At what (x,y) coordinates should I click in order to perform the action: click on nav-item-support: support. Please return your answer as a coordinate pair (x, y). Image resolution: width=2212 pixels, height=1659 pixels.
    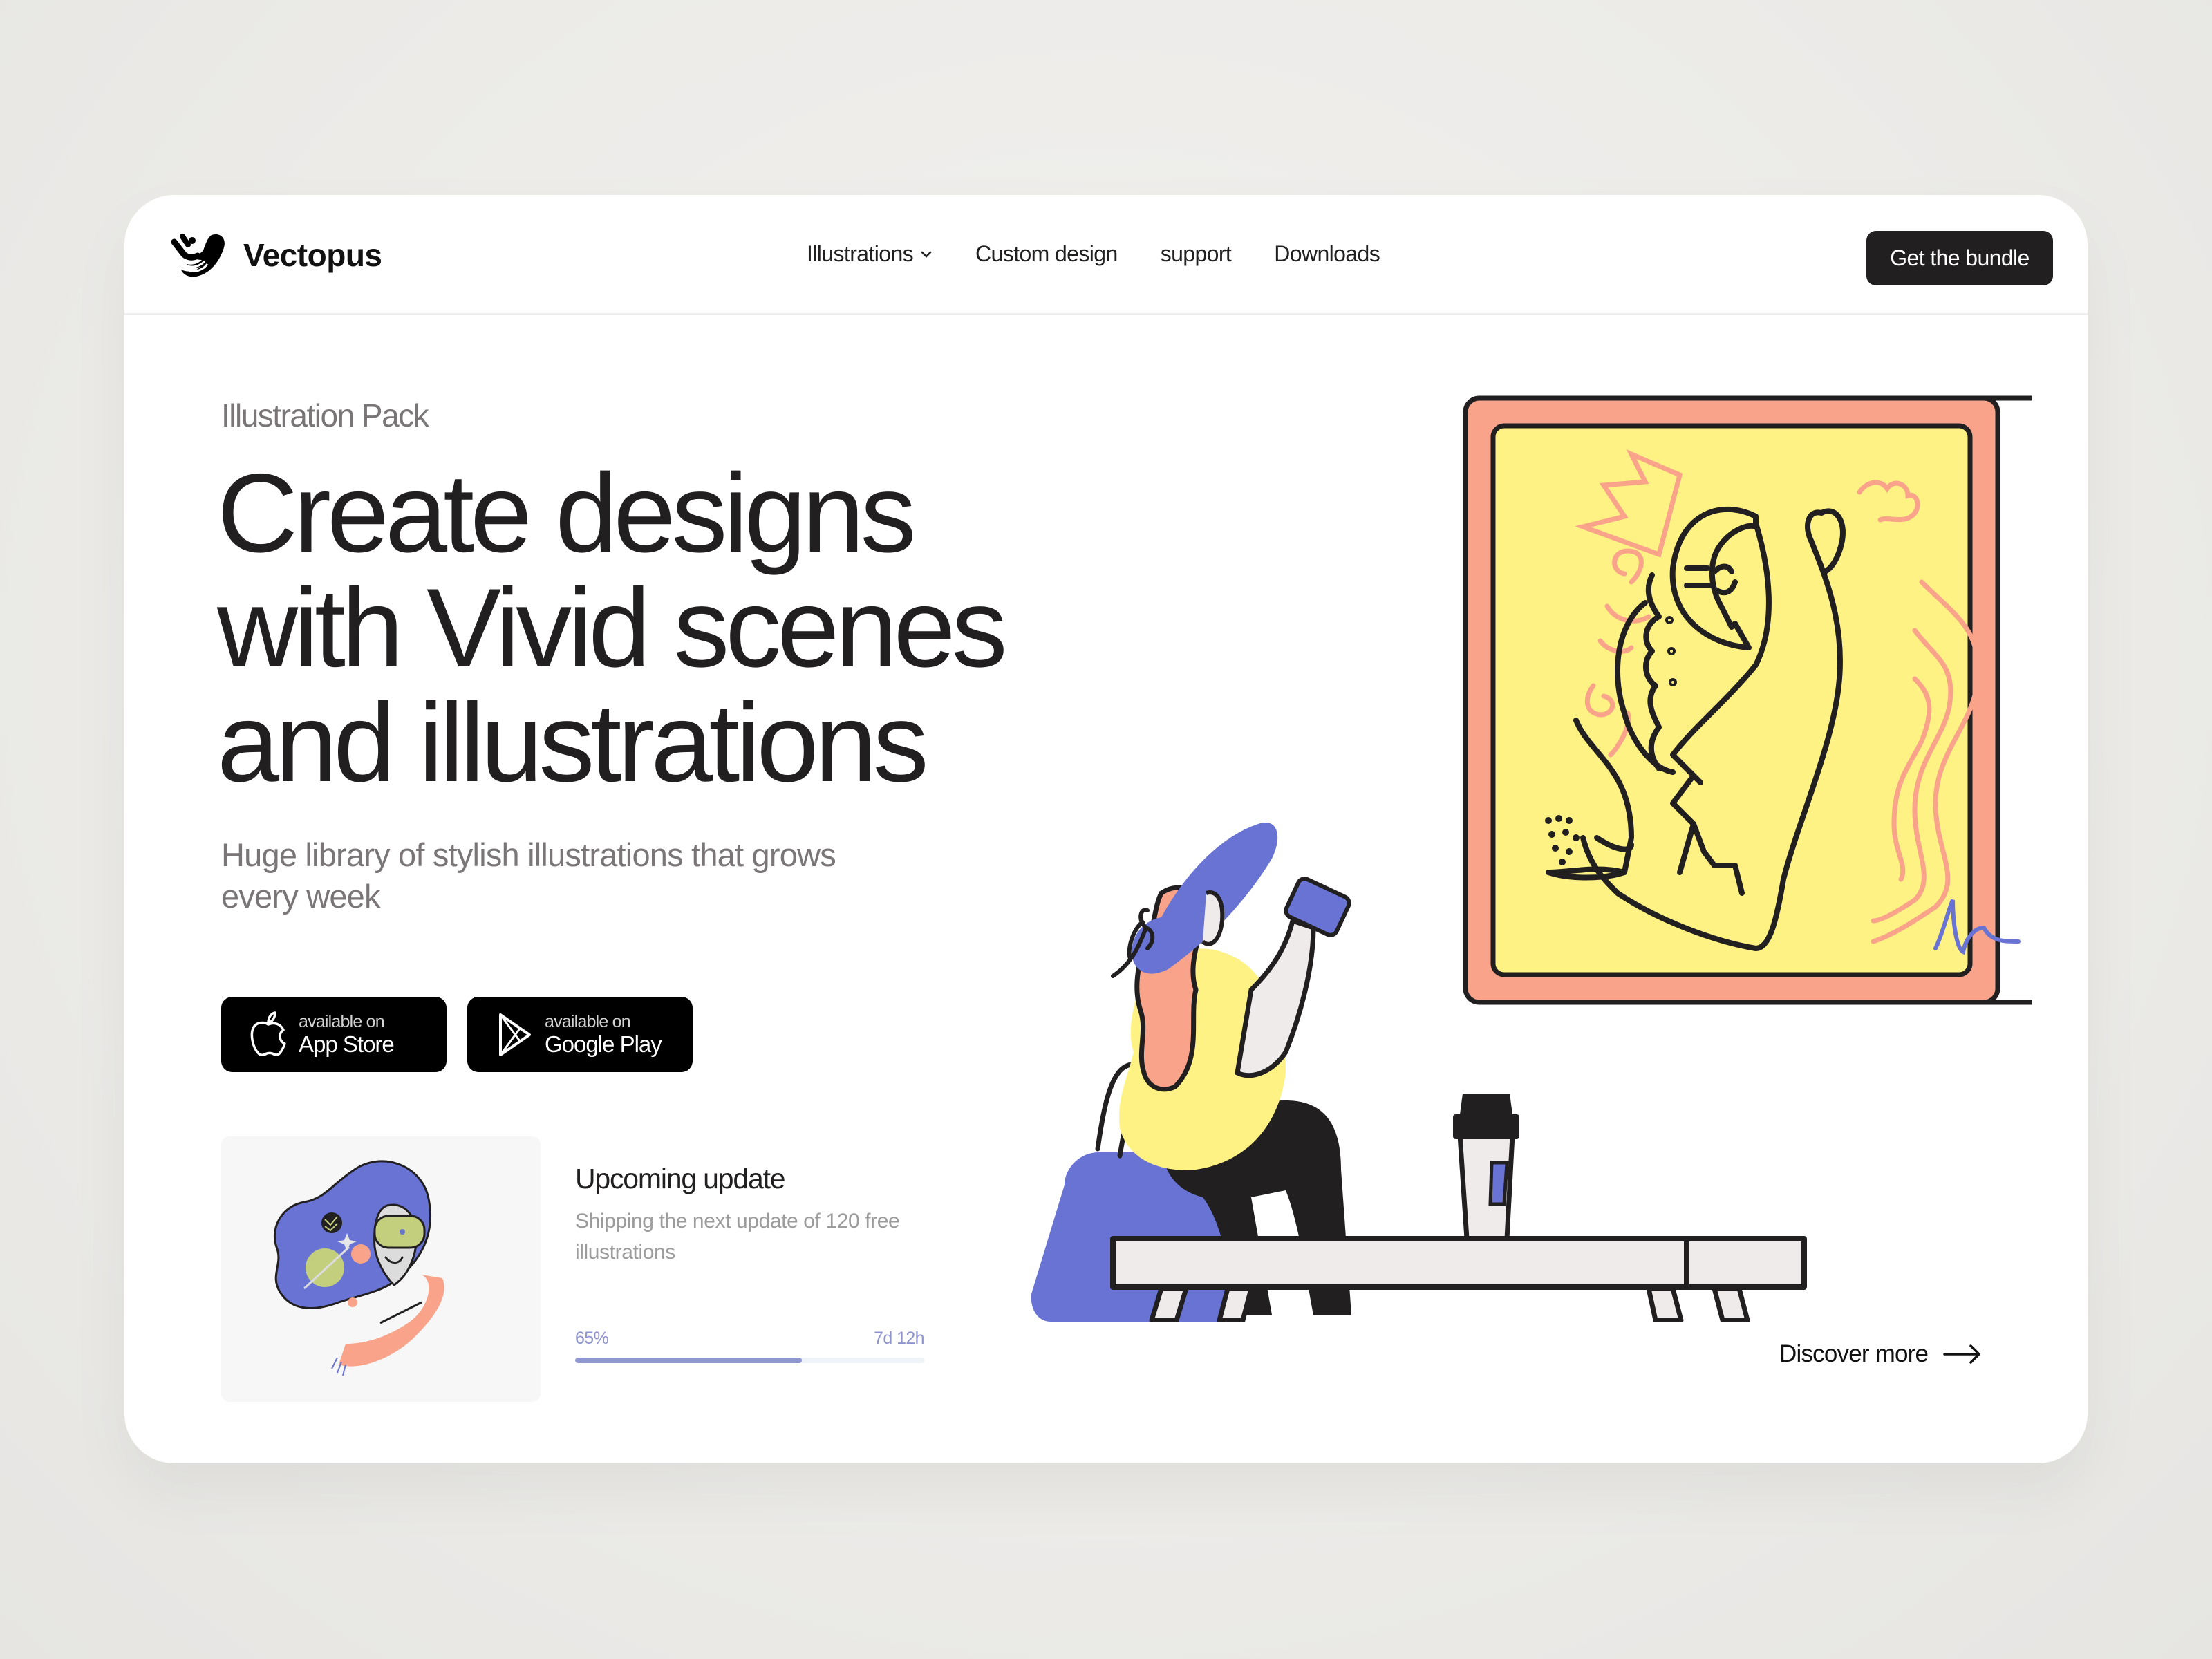
    Looking at the image, I should click on (1196, 254).